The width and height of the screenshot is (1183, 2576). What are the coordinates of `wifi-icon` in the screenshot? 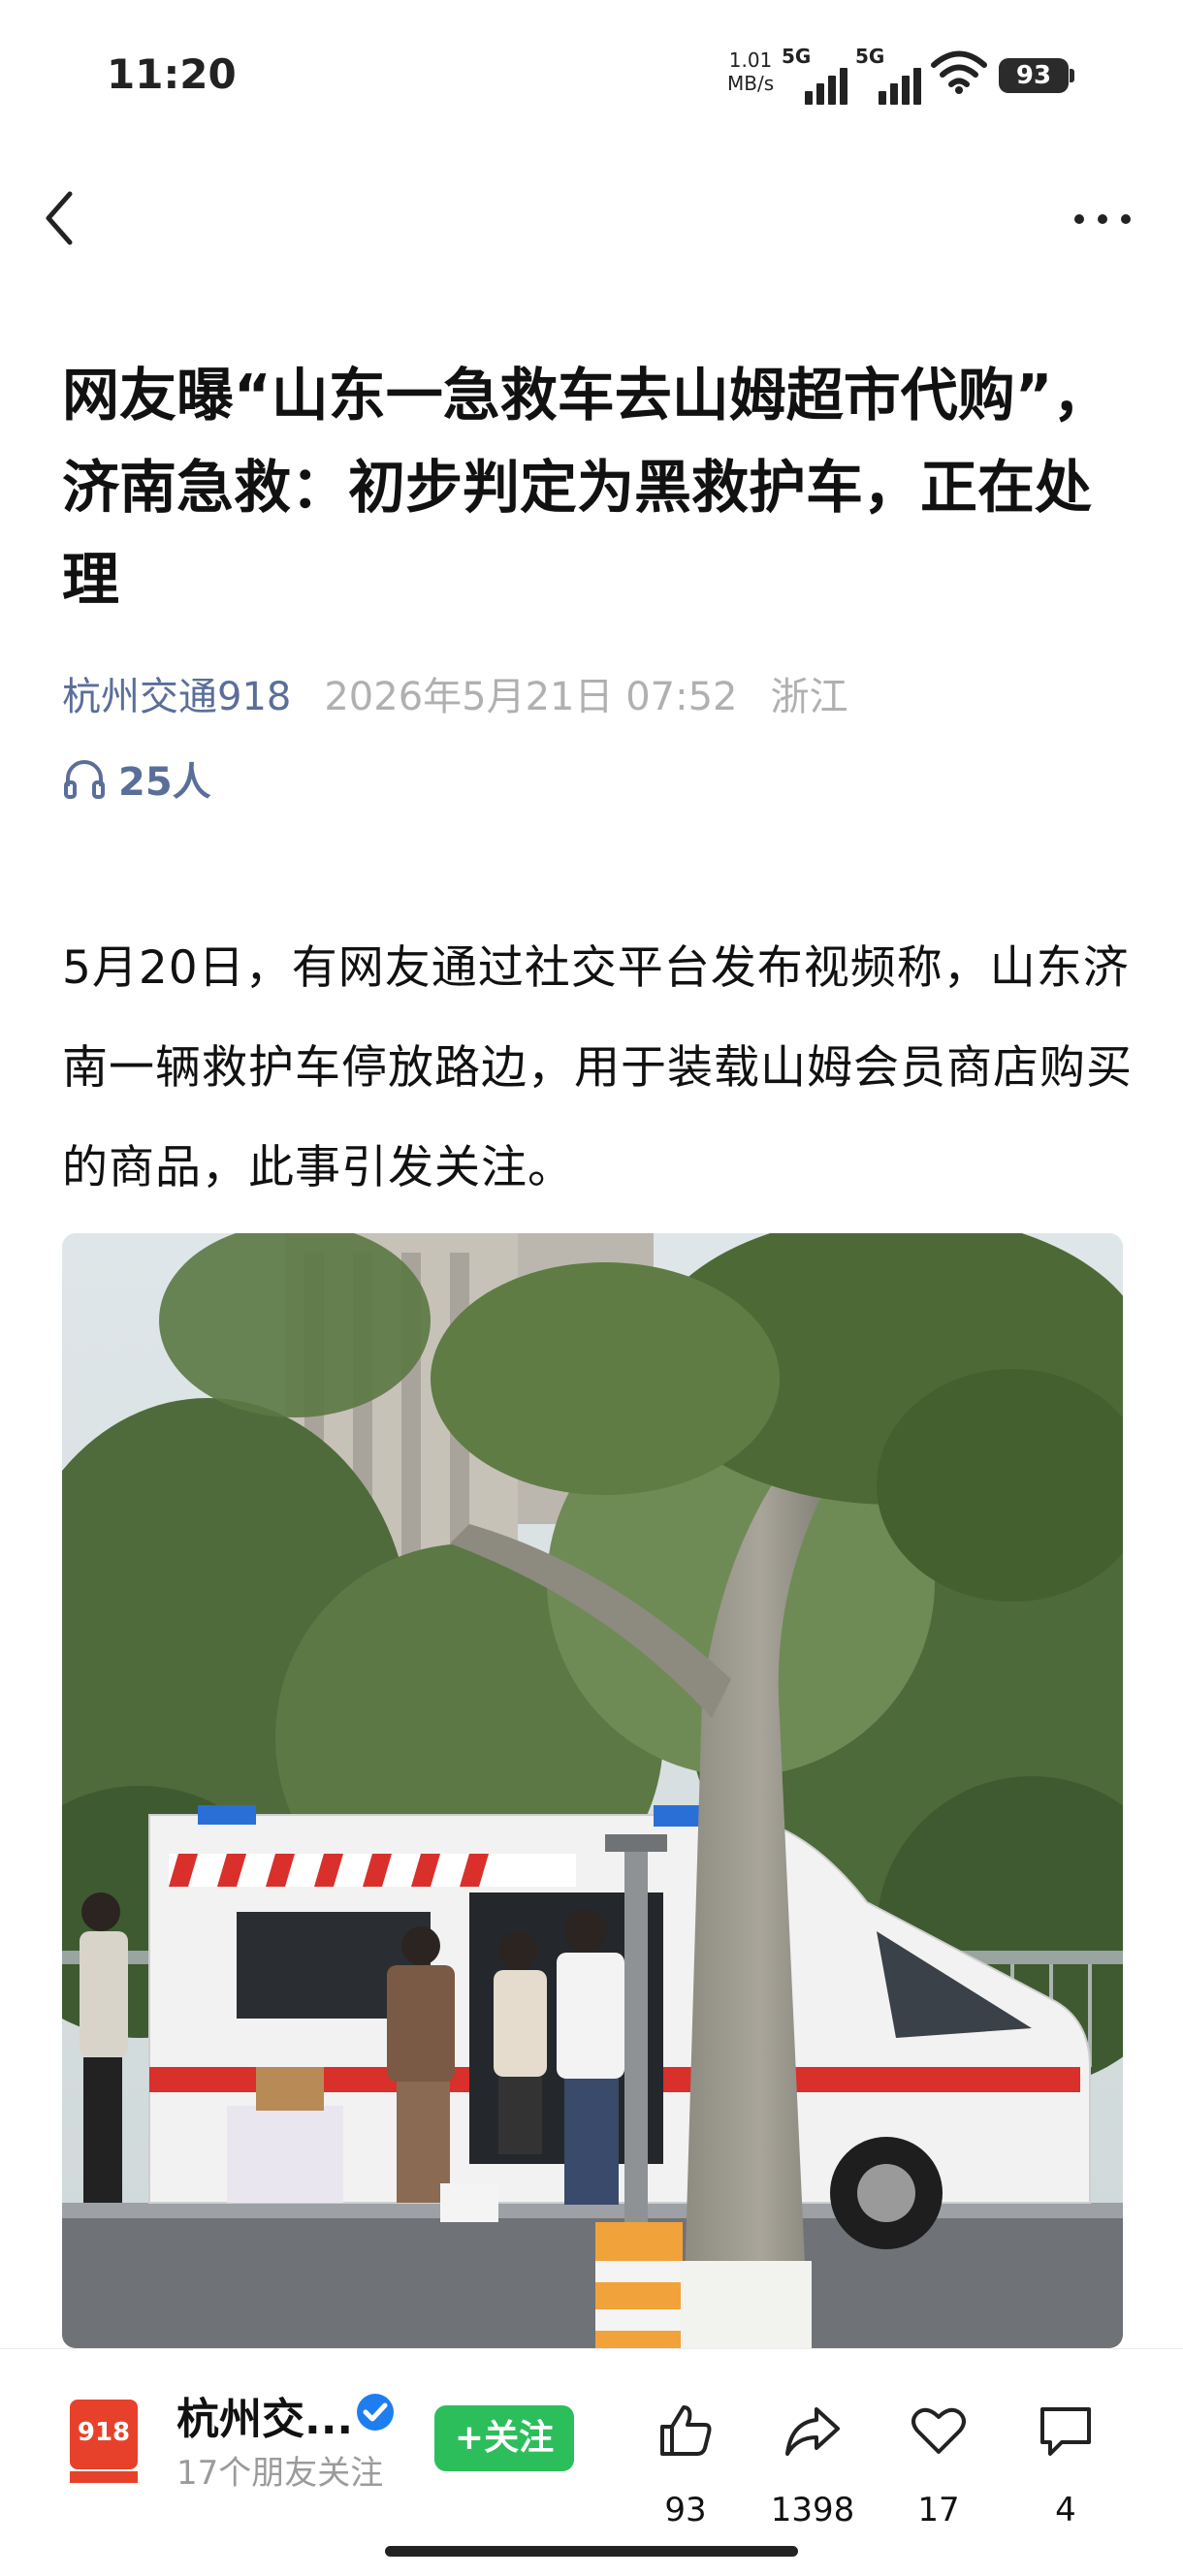 It's located at (959, 72).